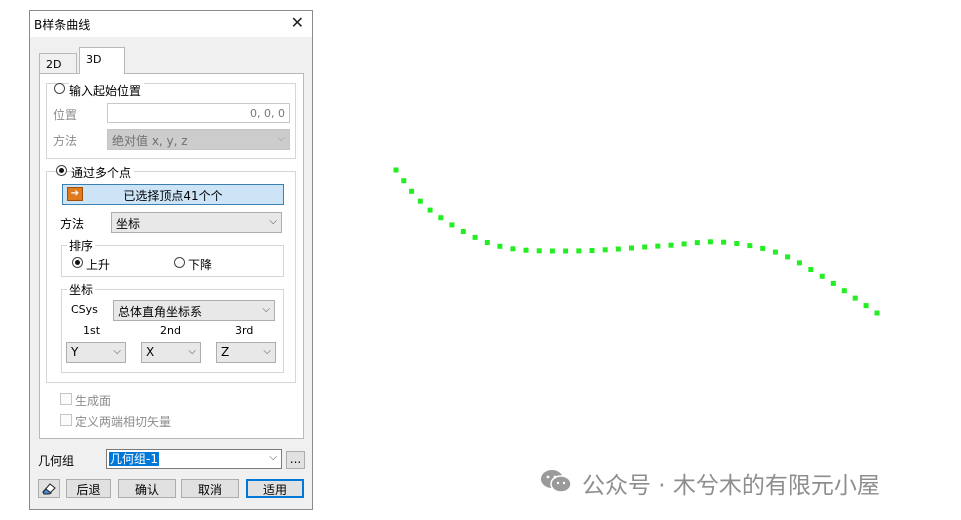 The height and width of the screenshot is (520, 961). What do you see at coordinates (179, 262) in the screenshot?
I see `descending-radio` at bounding box center [179, 262].